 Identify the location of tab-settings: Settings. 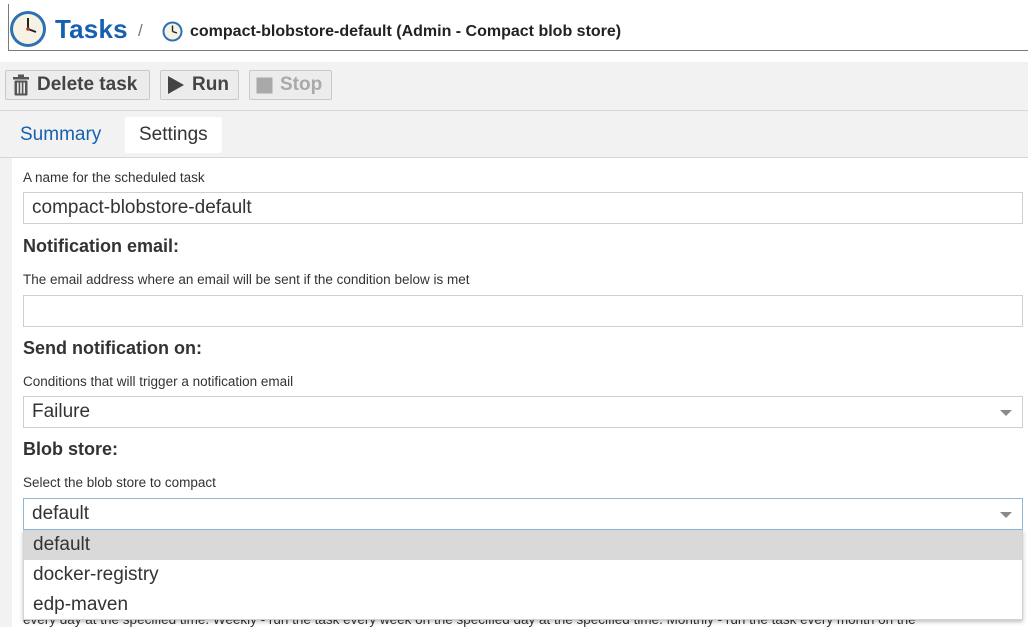
(173, 135).